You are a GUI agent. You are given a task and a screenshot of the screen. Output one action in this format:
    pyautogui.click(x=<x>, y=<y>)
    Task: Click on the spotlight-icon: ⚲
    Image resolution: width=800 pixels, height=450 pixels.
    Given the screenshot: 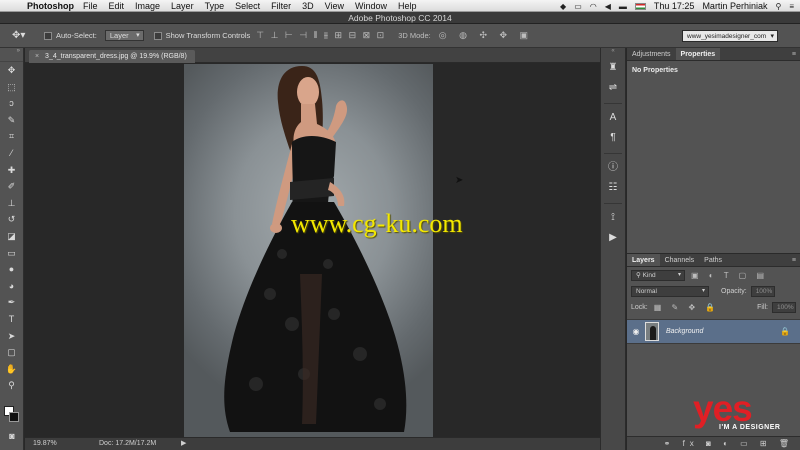 What is the action you would take?
    pyautogui.click(x=778, y=6)
    